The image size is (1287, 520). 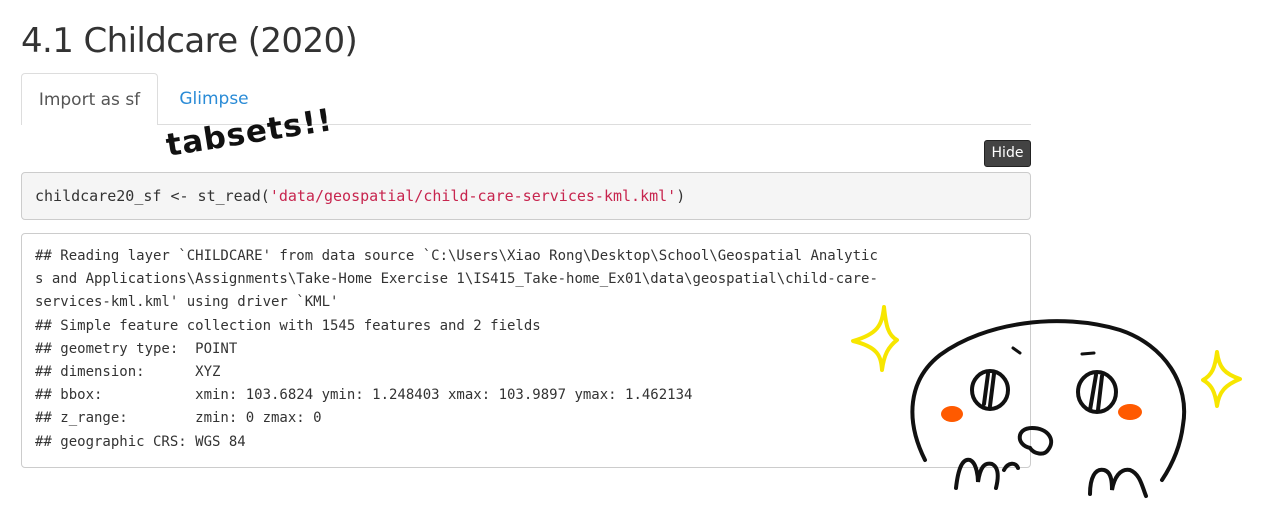 What do you see at coordinates (681, 196) in the screenshot?
I see `code-text-end: )` at bounding box center [681, 196].